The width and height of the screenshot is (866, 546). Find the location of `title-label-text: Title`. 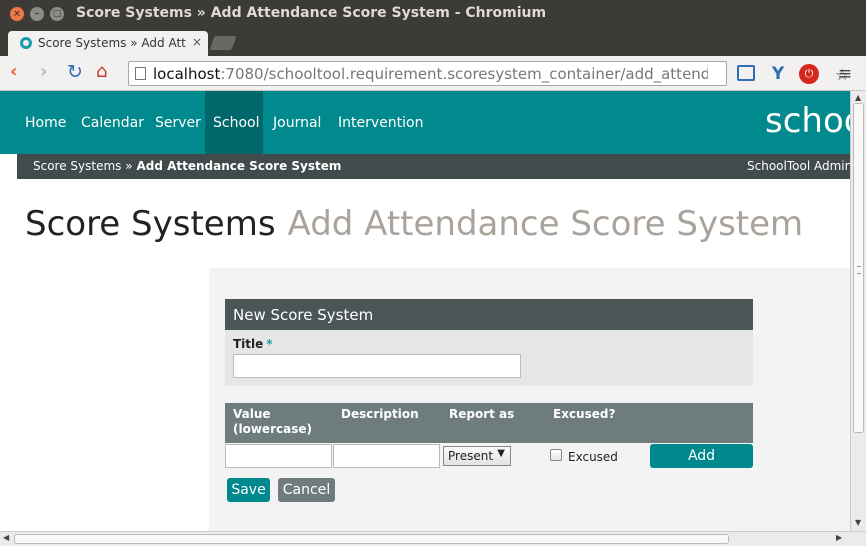

title-label-text: Title is located at coordinates (248, 344).